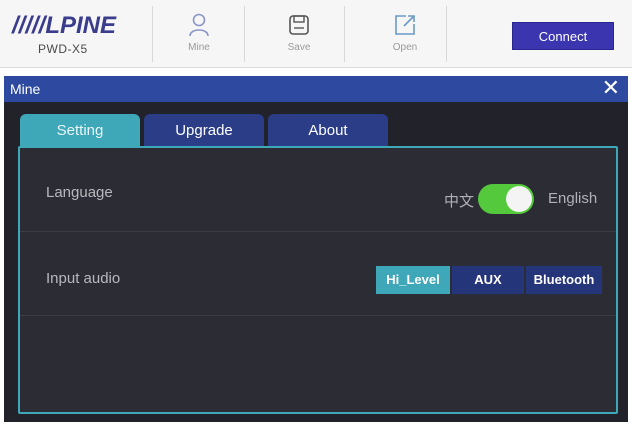  I want to click on language-option-english: English, so click(573, 198).